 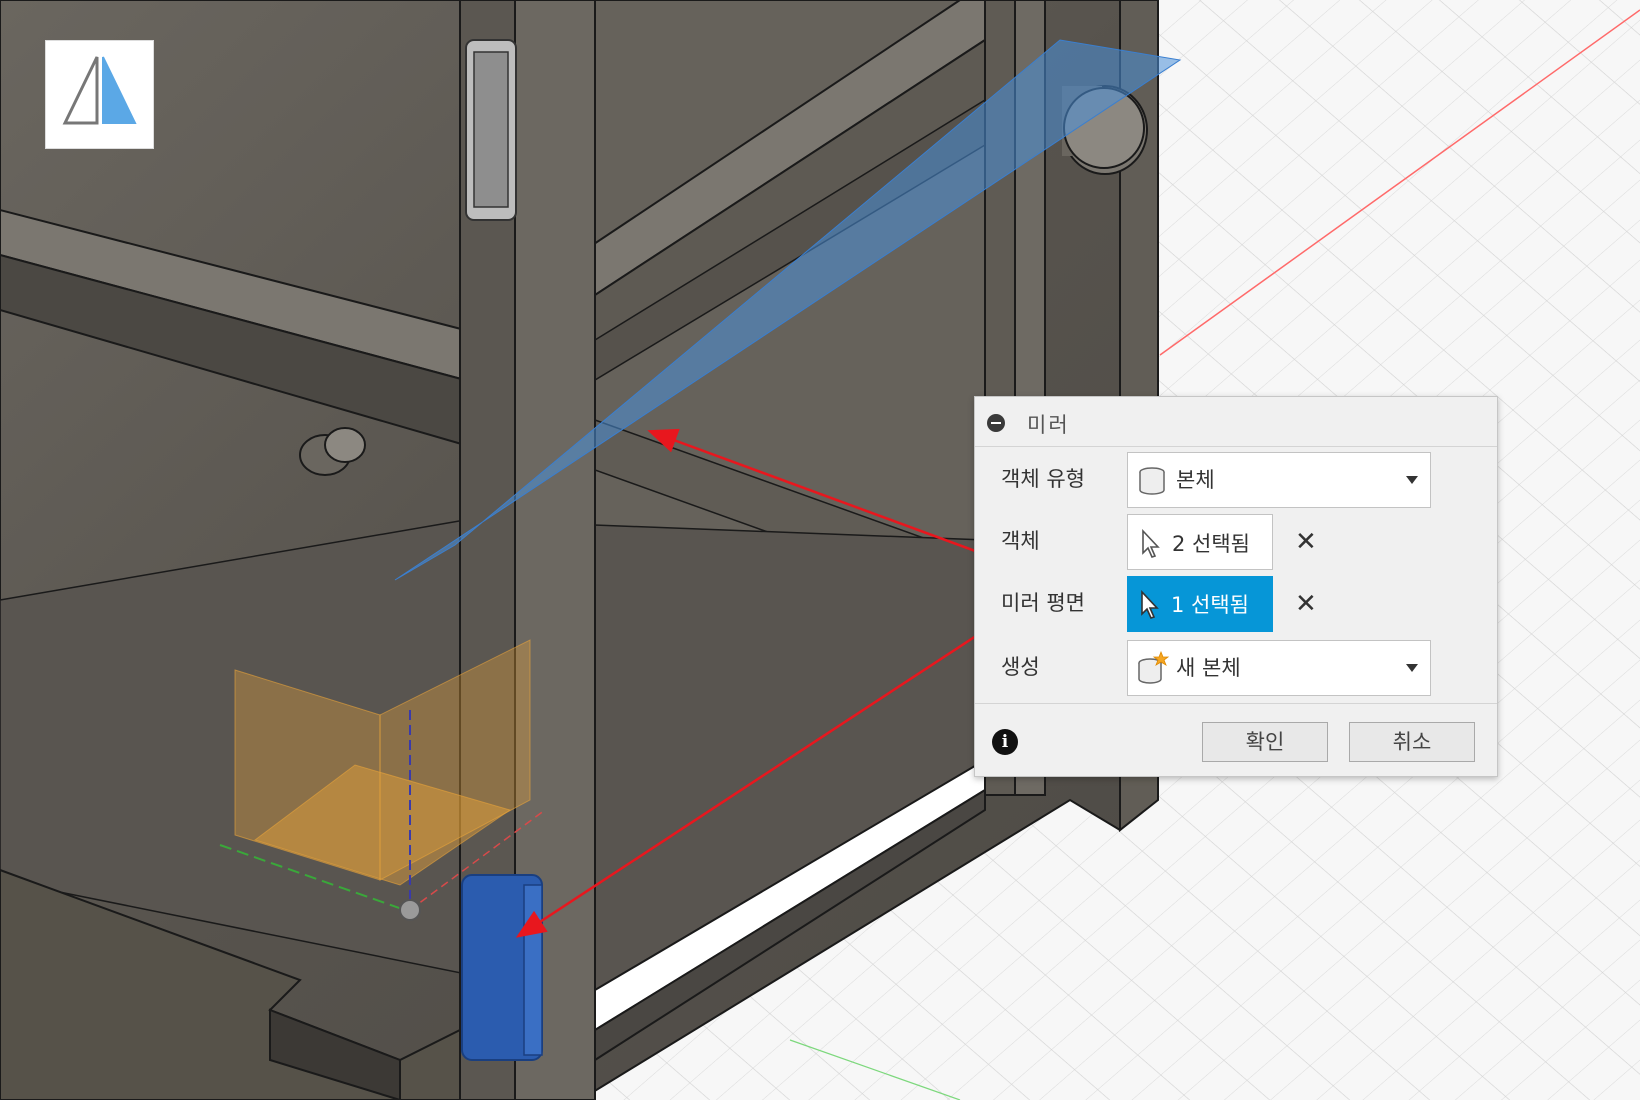 I want to click on mirror-plane-select-button: 1 선택됨, so click(x=1200, y=604).